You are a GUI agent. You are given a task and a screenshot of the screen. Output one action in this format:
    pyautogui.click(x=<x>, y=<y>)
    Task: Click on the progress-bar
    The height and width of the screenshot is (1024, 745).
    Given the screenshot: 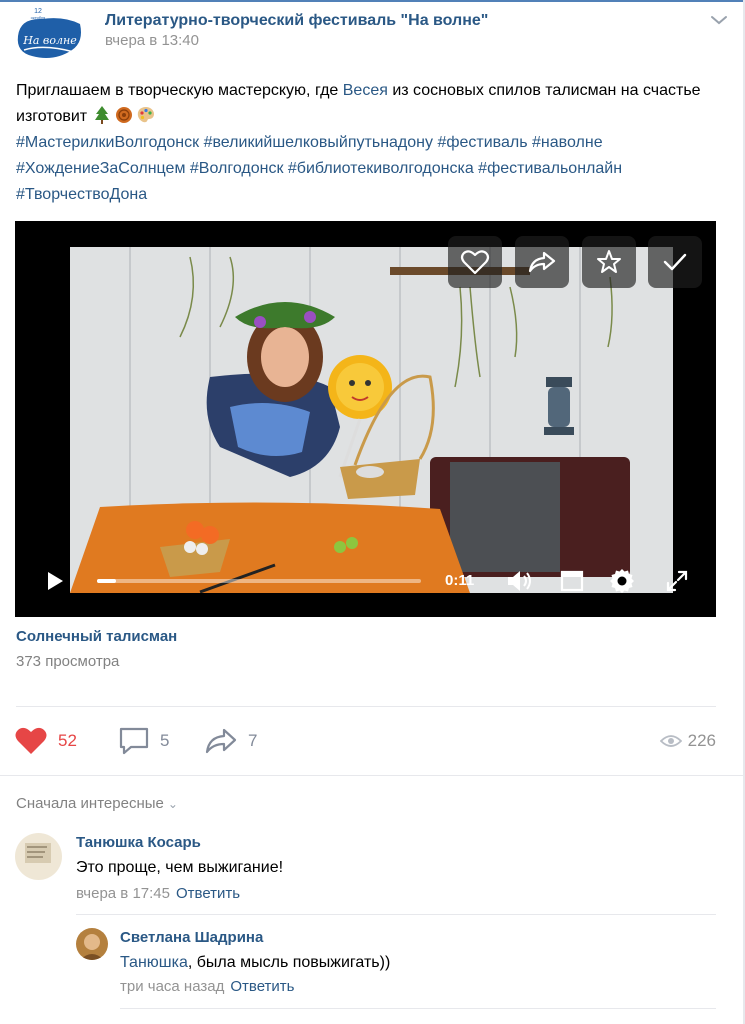 What is the action you would take?
    pyautogui.click(x=259, y=581)
    